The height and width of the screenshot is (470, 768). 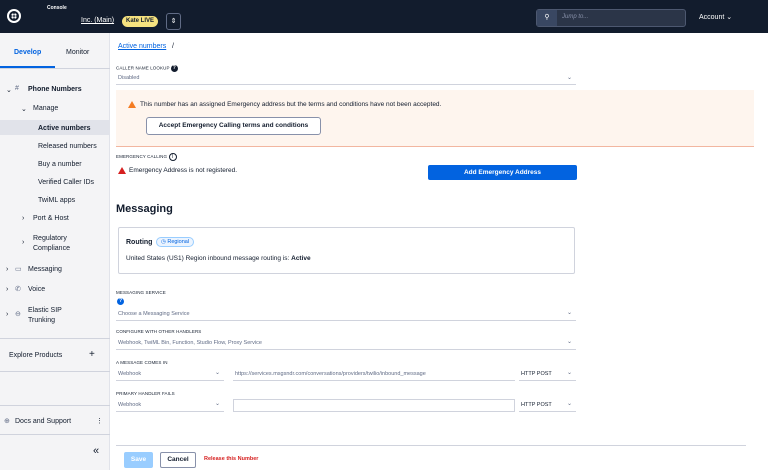 I want to click on globe-icon: ◷, so click(x=163, y=242).